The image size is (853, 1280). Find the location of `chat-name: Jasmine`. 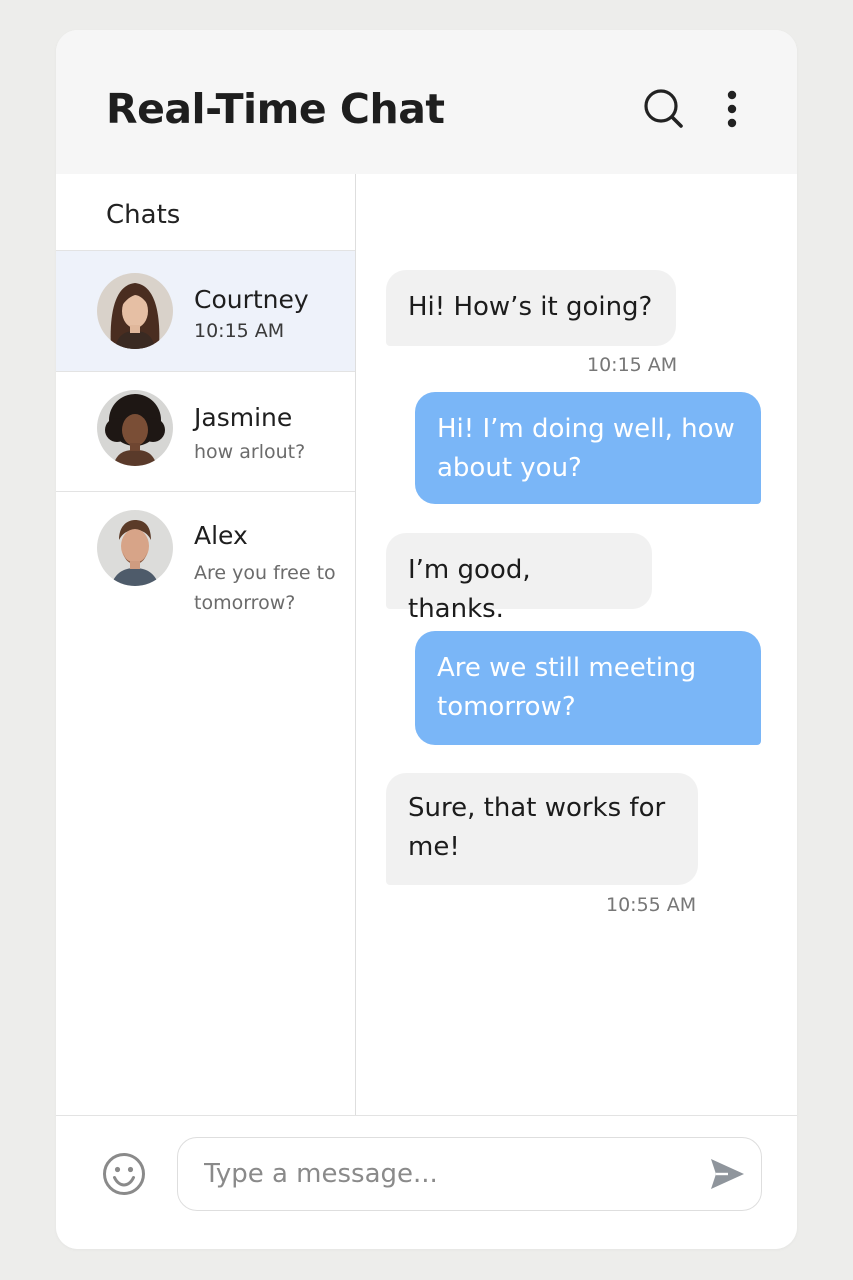

chat-name: Jasmine is located at coordinates (243, 417).